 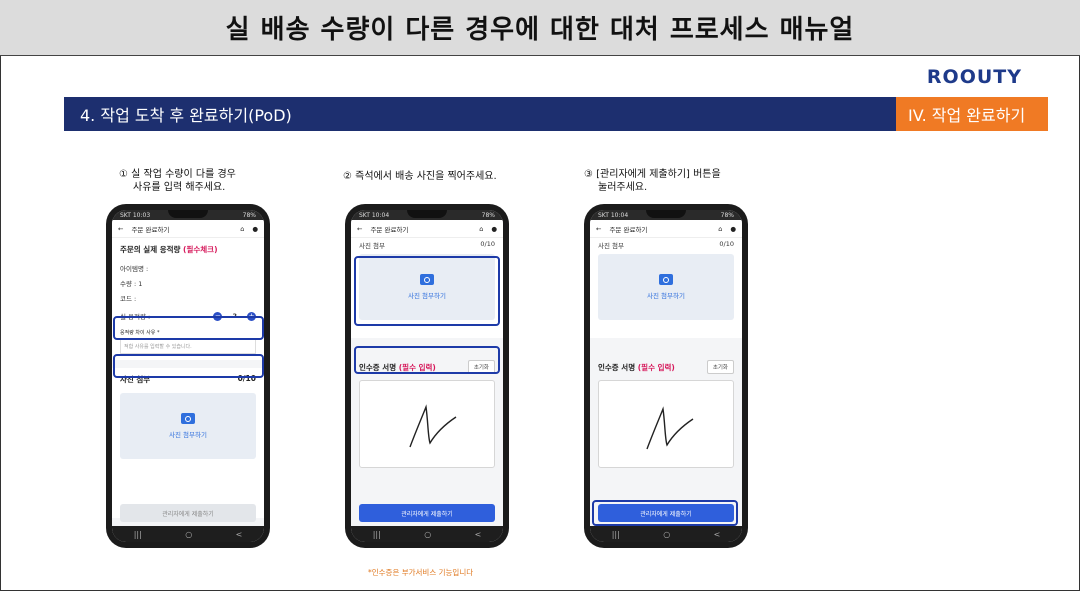 What do you see at coordinates (656, 367) in the screenshot?
I see `required-mark: (필수 입력)` at bounding box center [656, 367].